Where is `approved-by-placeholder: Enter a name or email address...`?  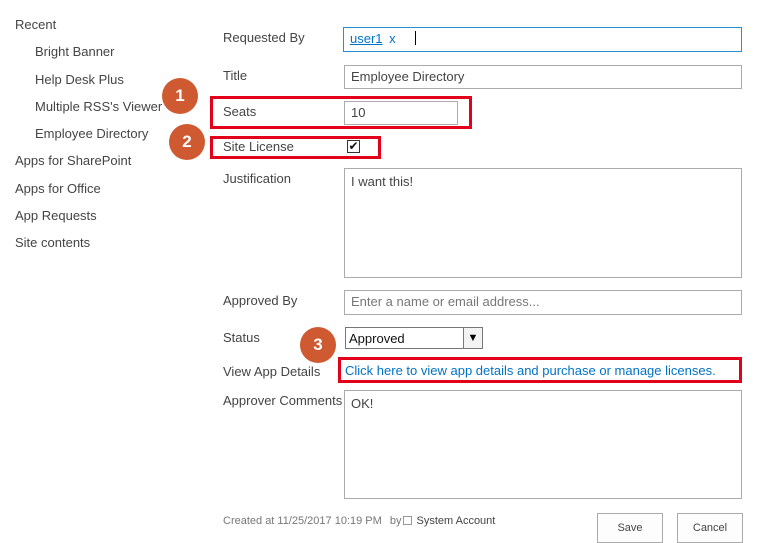 approved-by-placeholder: Enter a name or email address... is located at coordinates (445, 301).